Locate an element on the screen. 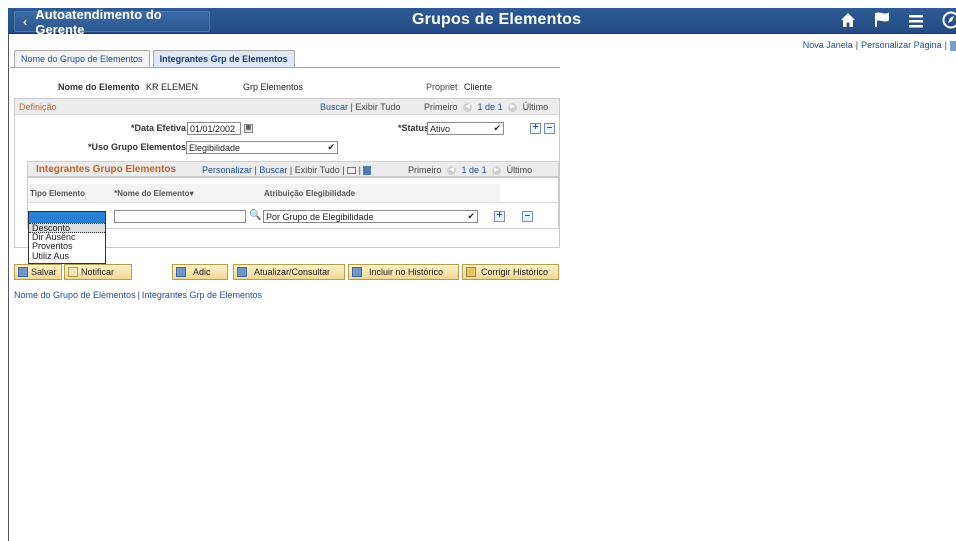  grid-first-label: Primeiro is located at coordinates (425, 170).